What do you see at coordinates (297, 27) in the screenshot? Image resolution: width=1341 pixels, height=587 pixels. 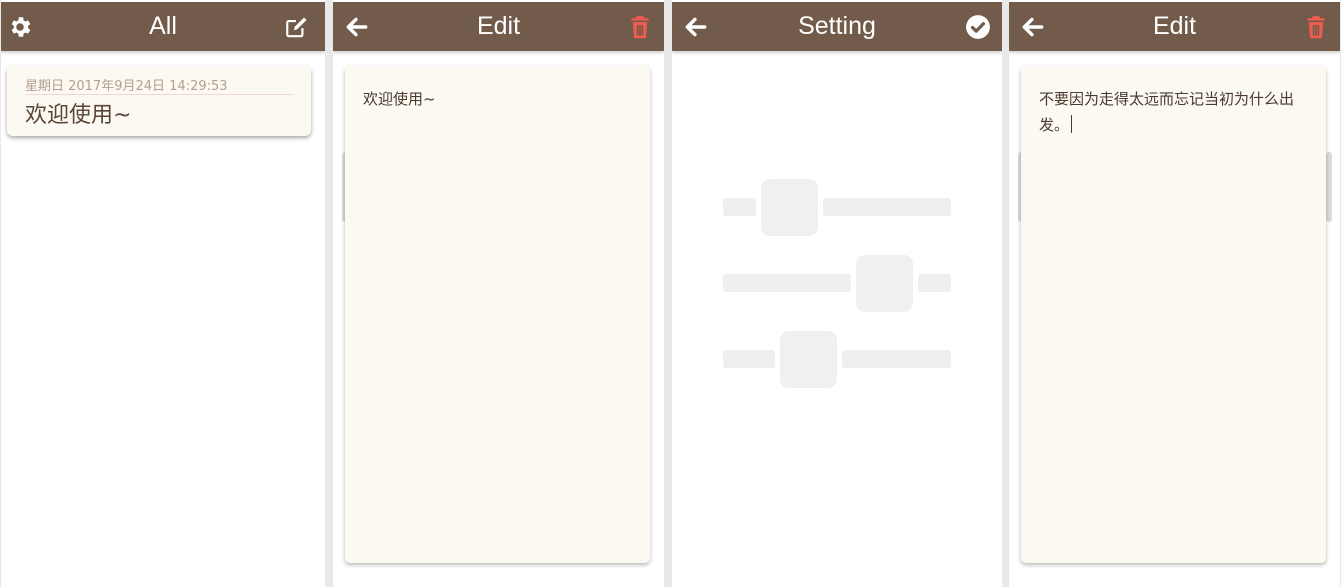 I see `edit-icon` at bounding box center [297, 27].